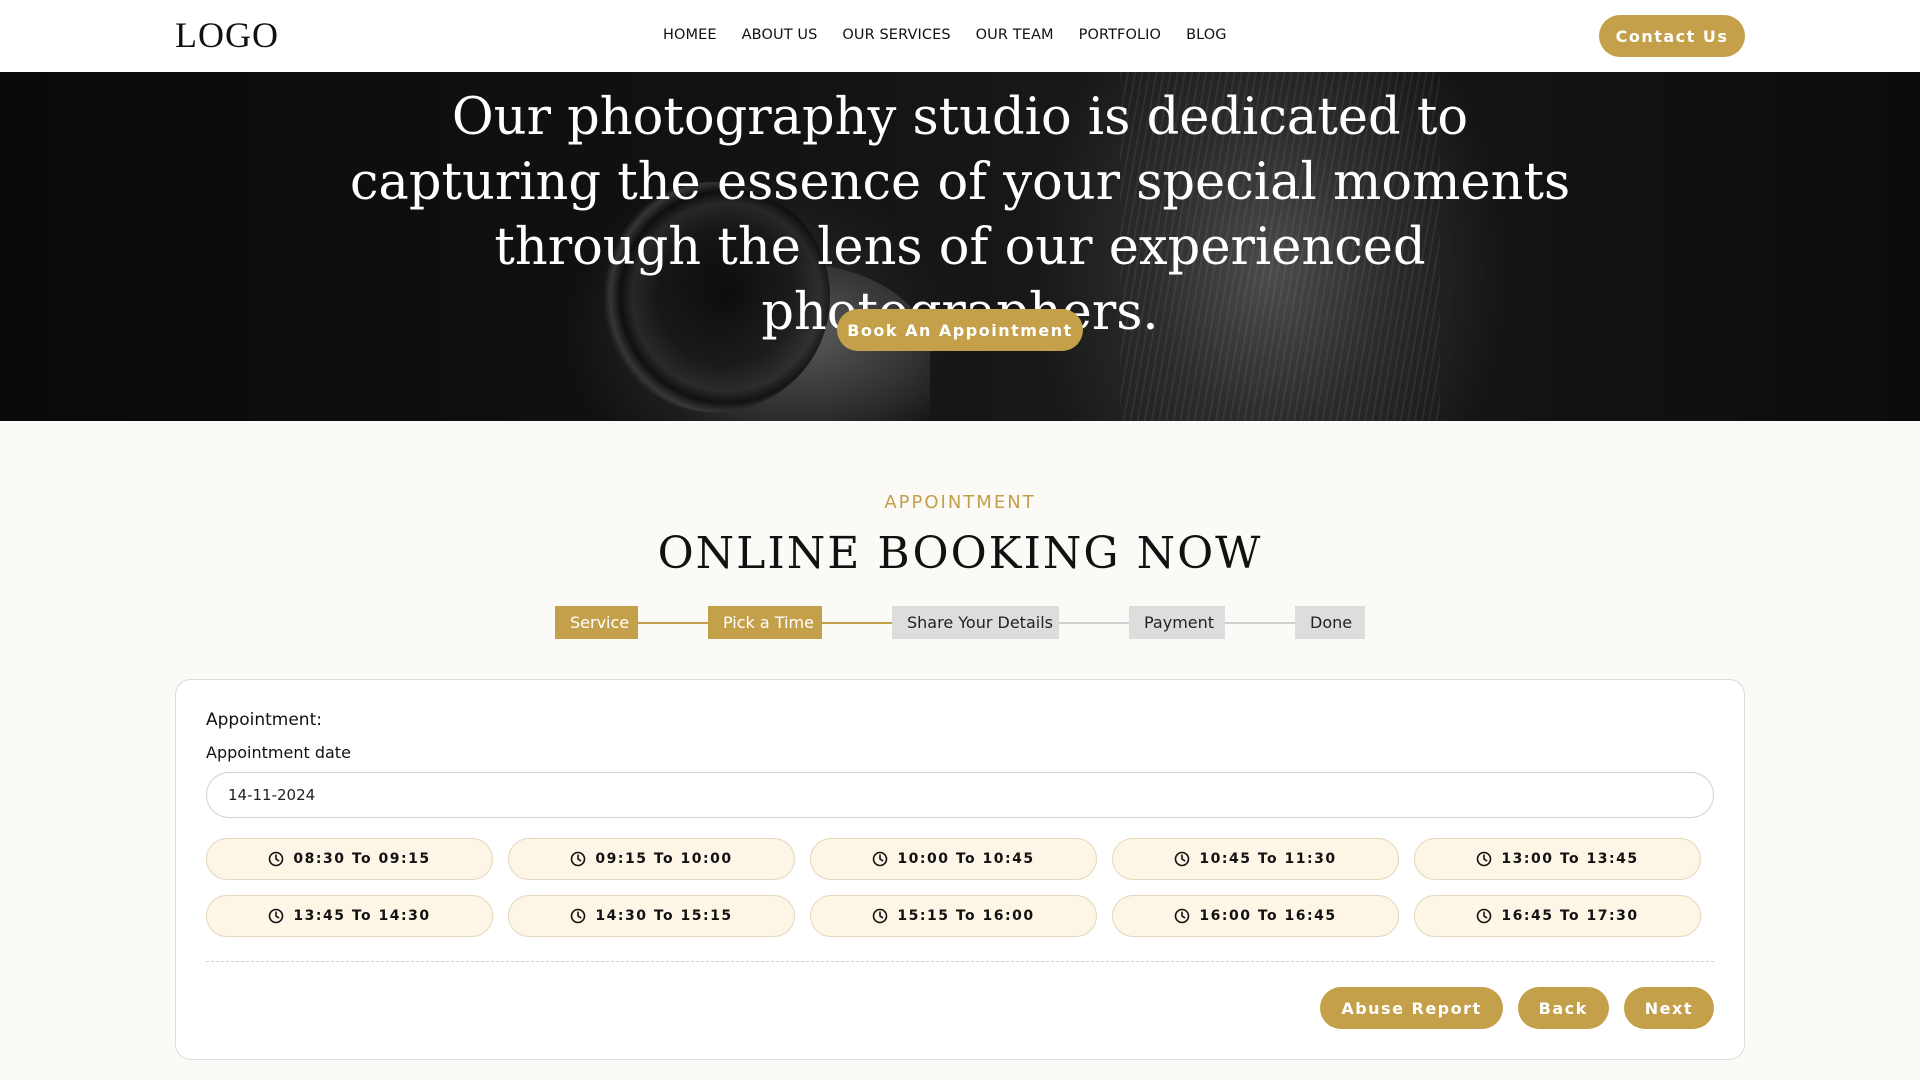  What do you see at coordinates (1563, 1008) in the screenshot?
I see `back-button: Back` at bounding box center [1563, 1008].